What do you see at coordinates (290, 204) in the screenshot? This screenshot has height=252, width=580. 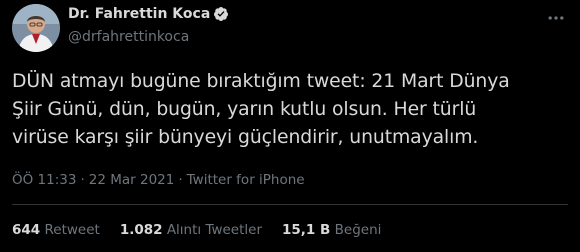 I see `divider` at bounding box center [290, 204].